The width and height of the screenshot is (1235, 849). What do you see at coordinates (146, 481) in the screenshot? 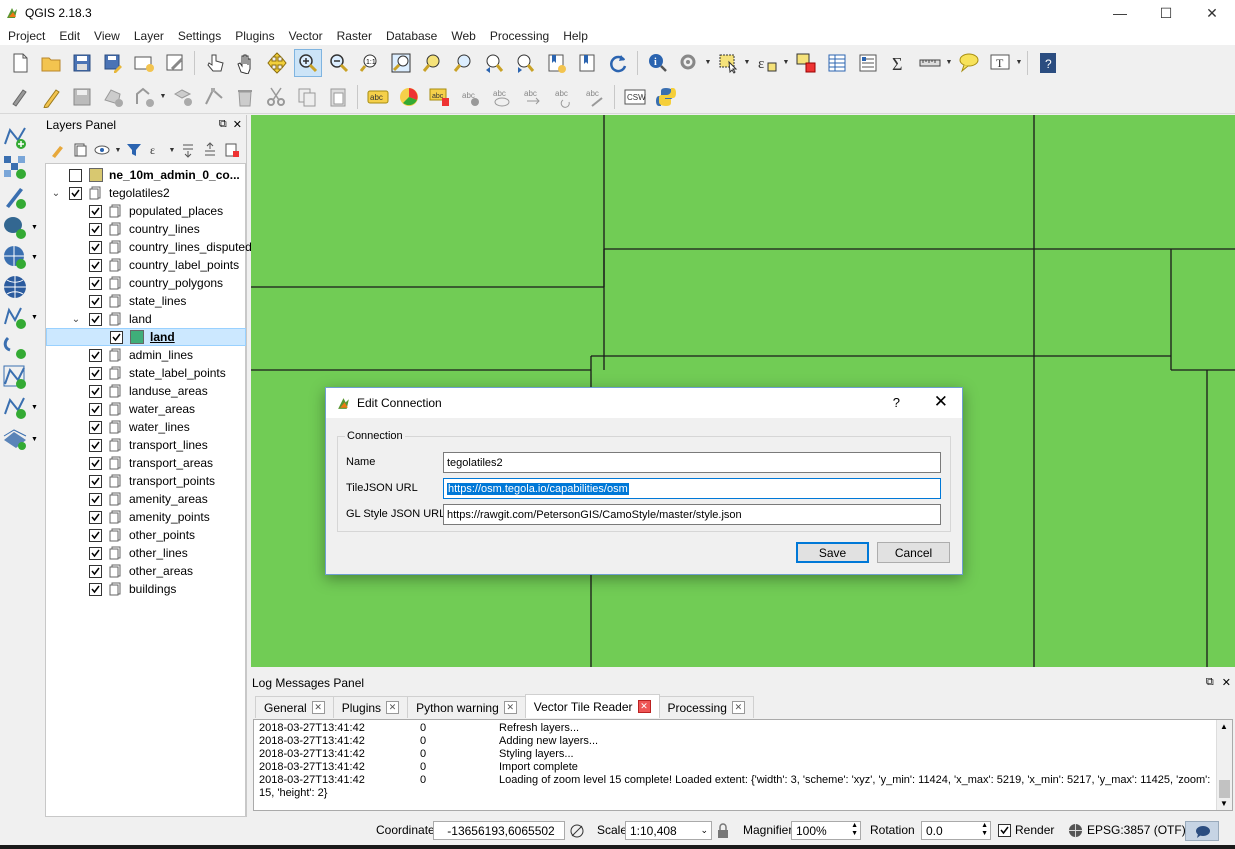
I see `layer-tree-row: transport_points` at bounding box center [146, 481].